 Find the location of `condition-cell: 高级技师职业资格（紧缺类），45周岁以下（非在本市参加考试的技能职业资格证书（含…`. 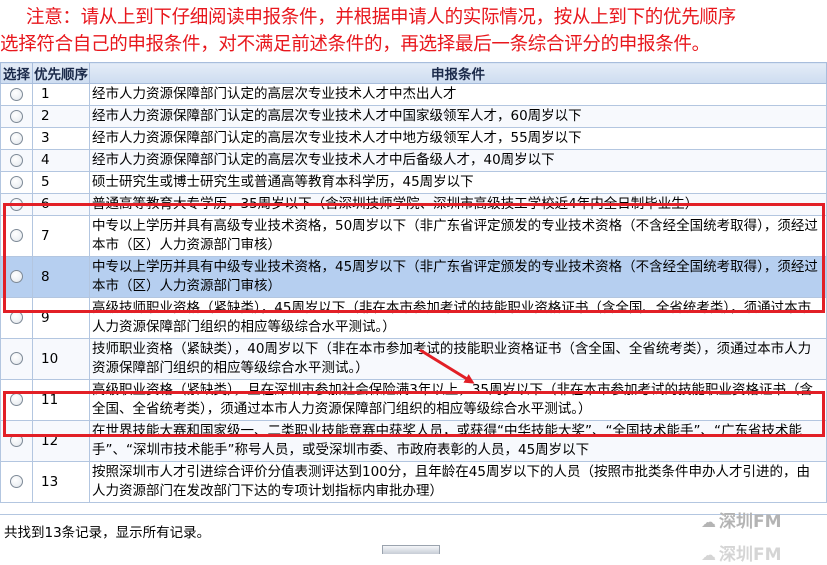

condition-cell: 高级技师职业资格（紧缺类），45周岁以下（非在本市参加考试的技能职业资格证书（含… is located at coordinates (458, 318).